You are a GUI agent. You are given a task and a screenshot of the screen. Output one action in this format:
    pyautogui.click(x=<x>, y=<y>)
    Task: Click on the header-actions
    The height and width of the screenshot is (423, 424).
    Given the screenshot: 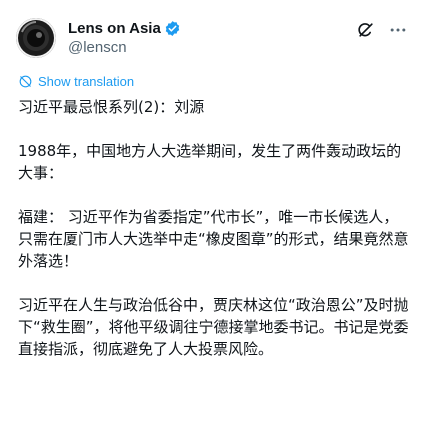 What is the action you would take?
    pyautogui.click(x=382, y=30)
    